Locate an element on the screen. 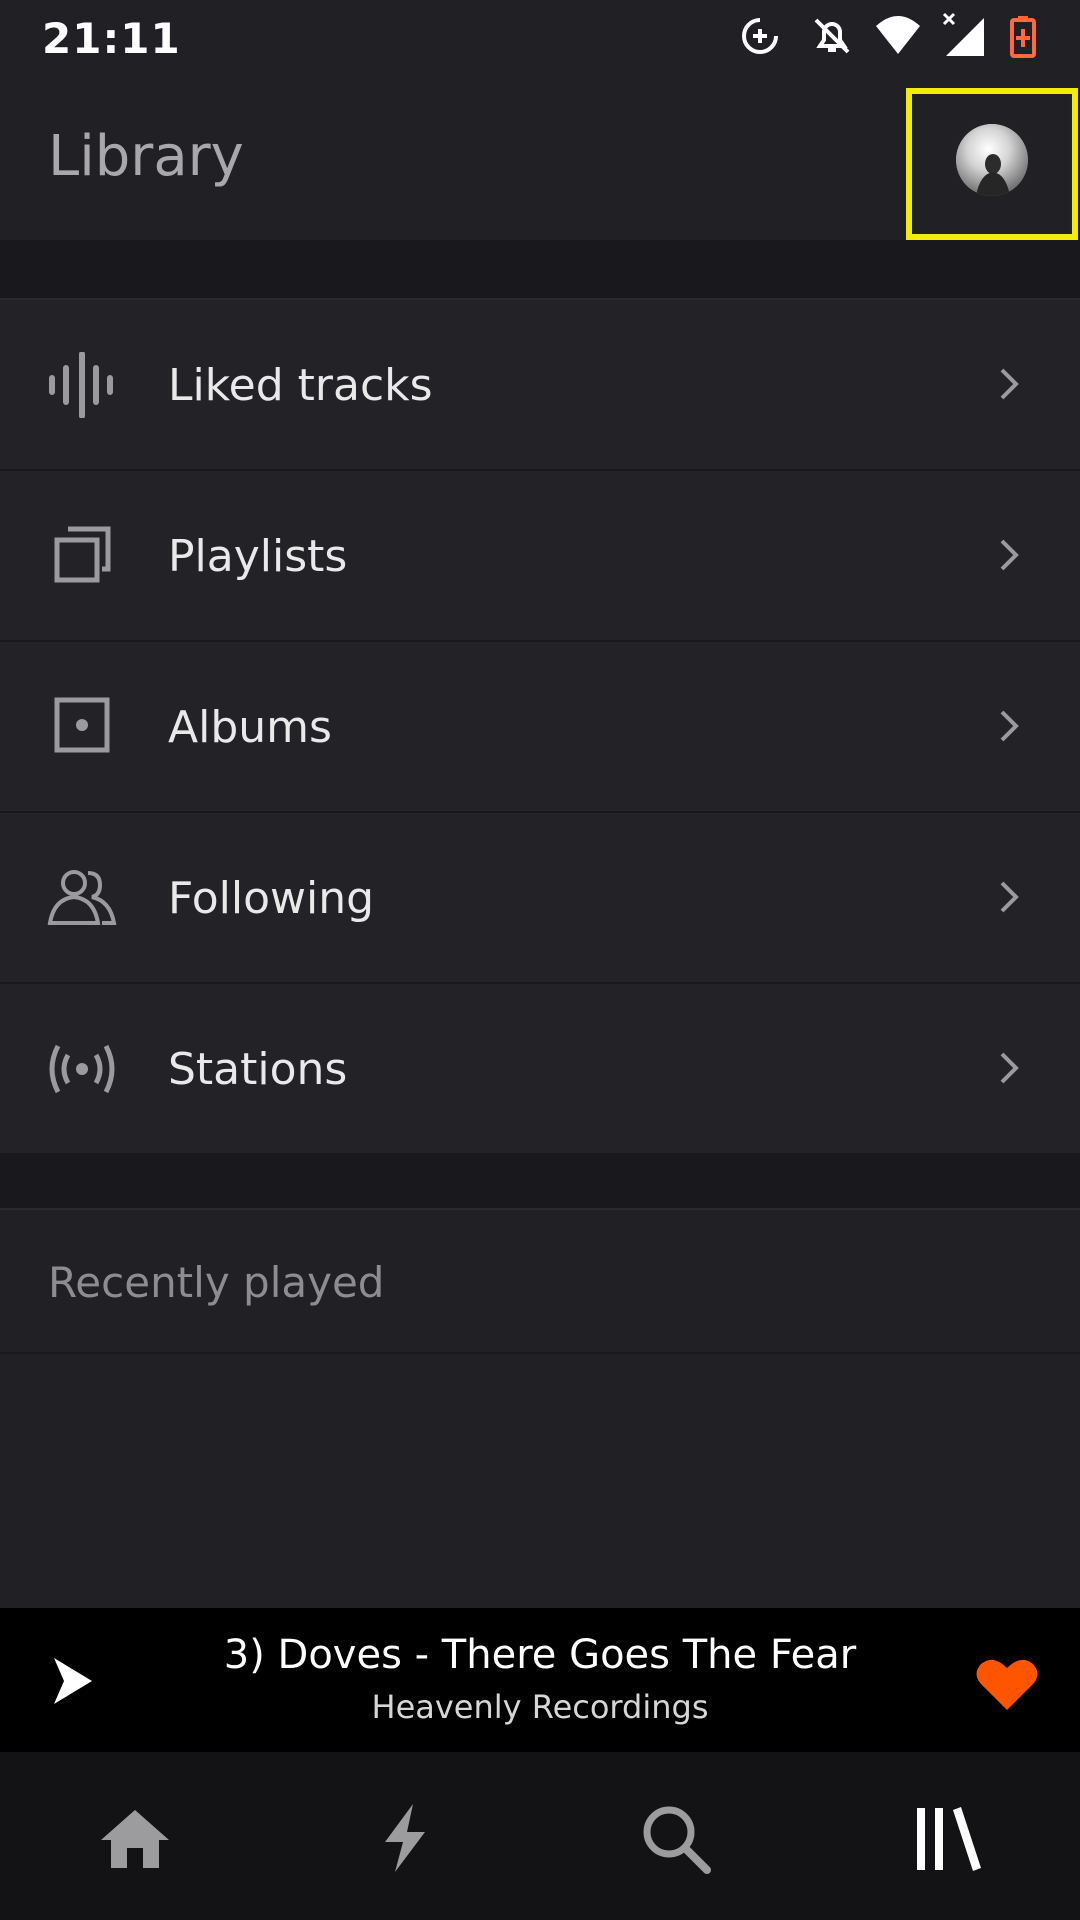 The height and width of the screenshot is (1920, 1080). library-row-liked-tracks: Liked tracks is located at coordinates (540, 385).